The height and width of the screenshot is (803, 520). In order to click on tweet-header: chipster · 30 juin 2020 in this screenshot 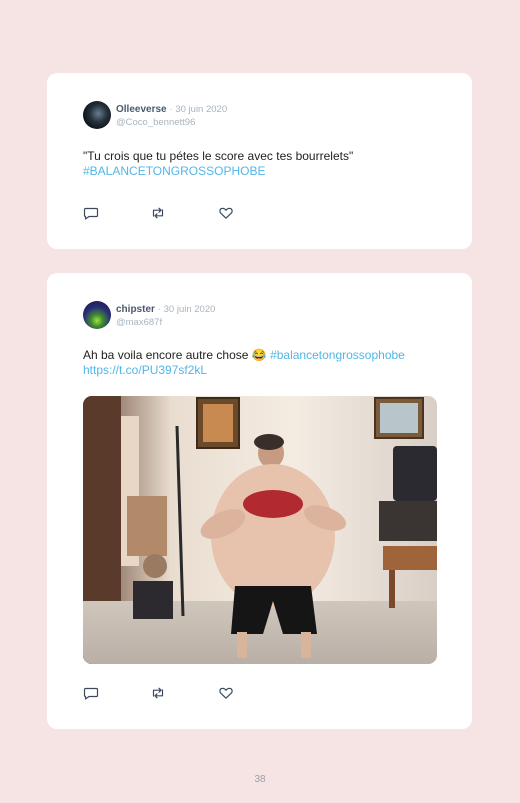, I will do `click(165, 309)`.